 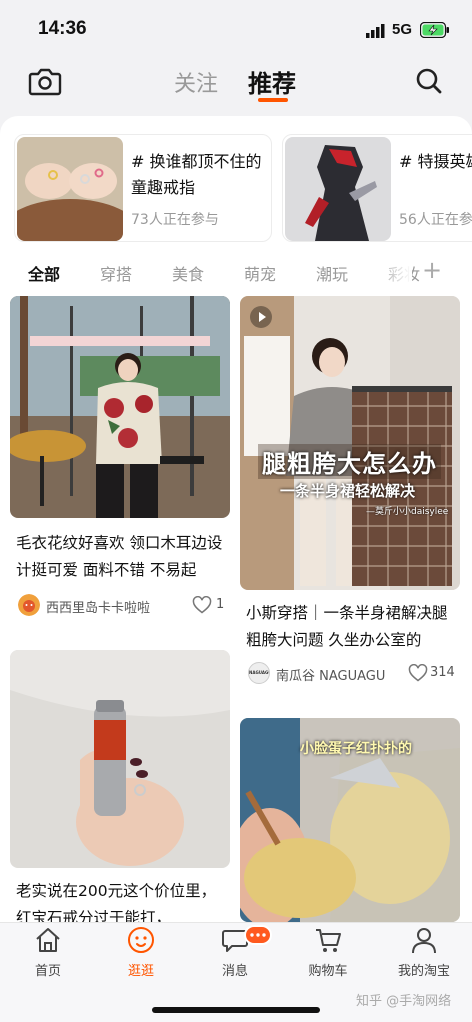 What do you see at coordinates (348, 491) in the screenshot?
I see `image-caption: 一条半身裙轻松解决` at bounding box center [348, 491].